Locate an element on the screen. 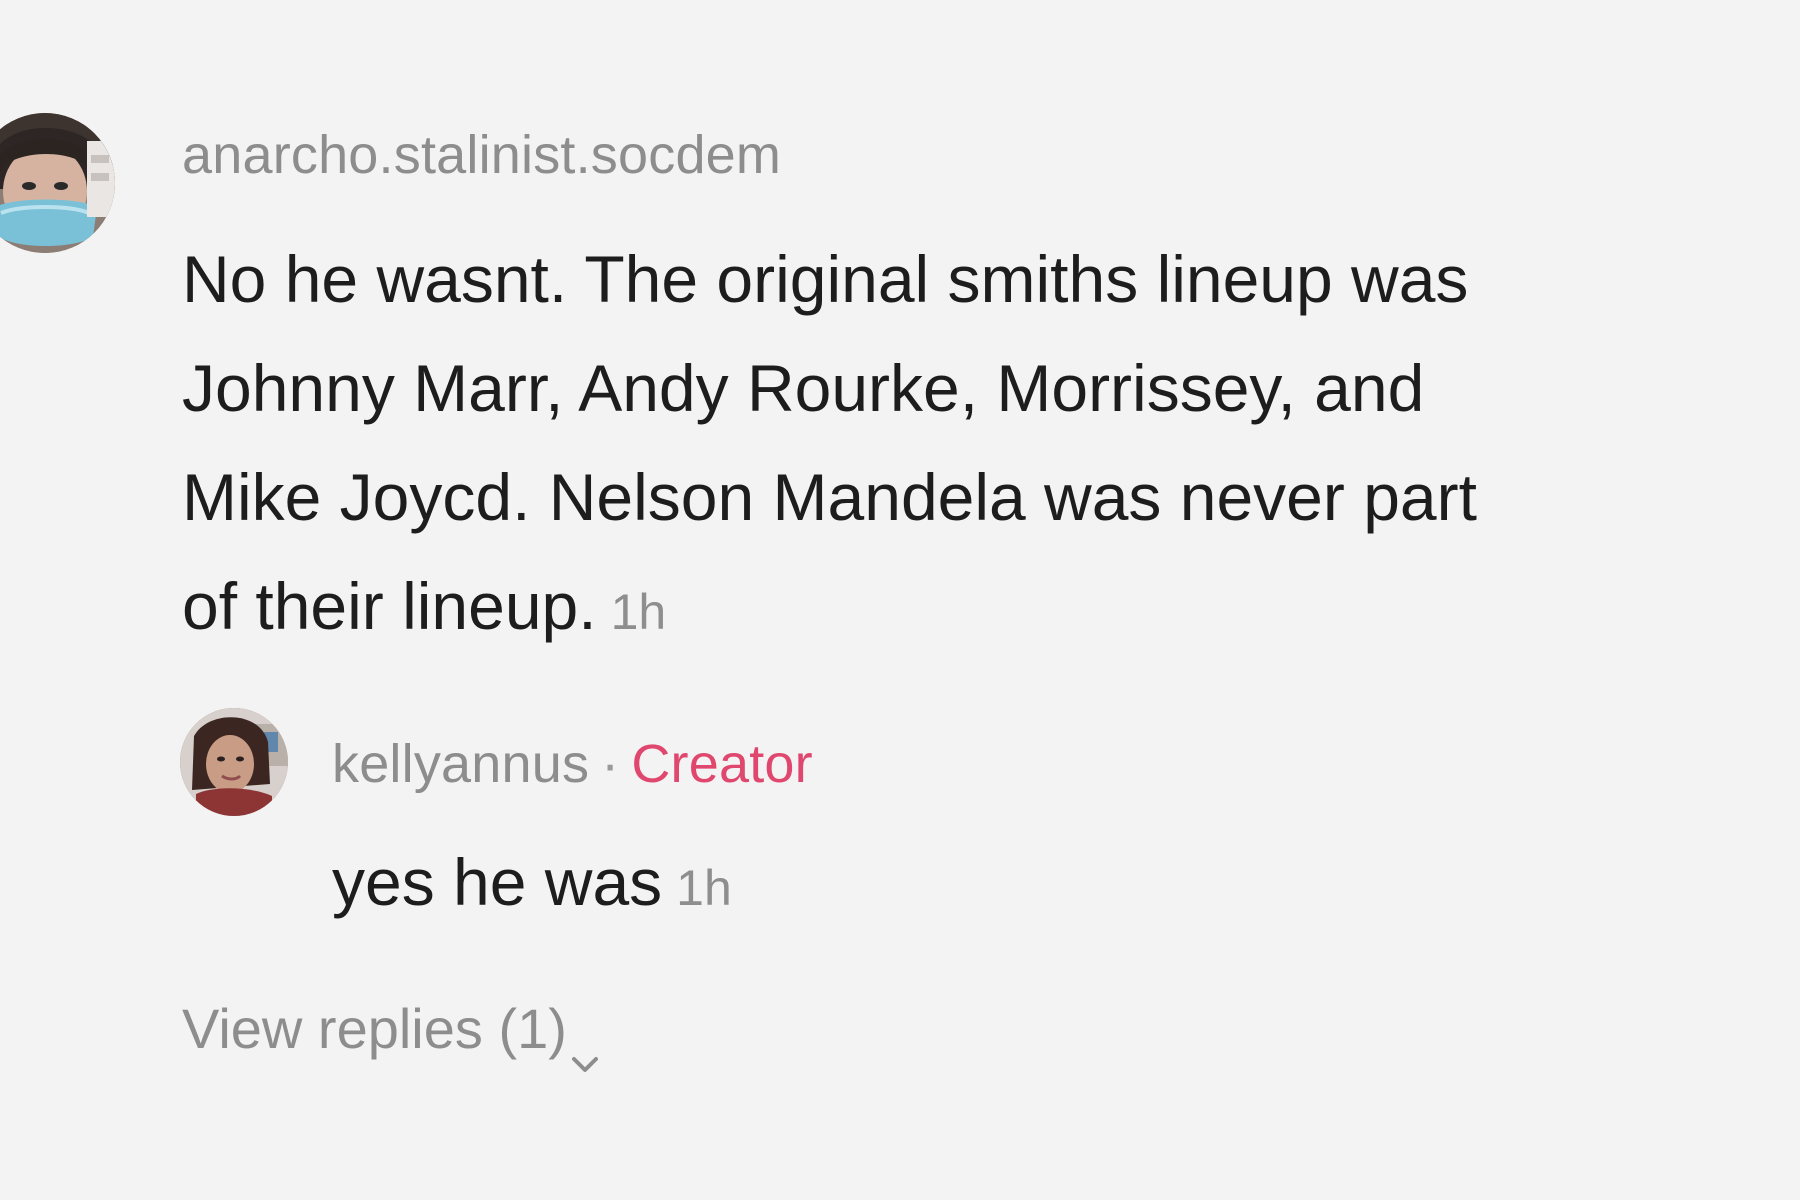  view-replies-button: View replies (1) is located at coordinates (390, 1034).